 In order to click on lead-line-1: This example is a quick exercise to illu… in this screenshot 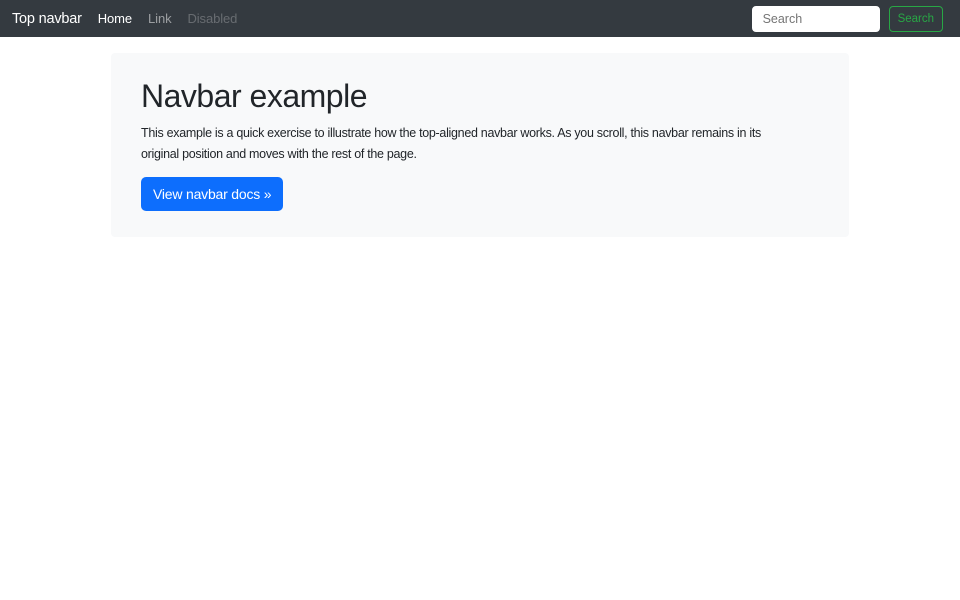, I will do `click(451, 133)`.